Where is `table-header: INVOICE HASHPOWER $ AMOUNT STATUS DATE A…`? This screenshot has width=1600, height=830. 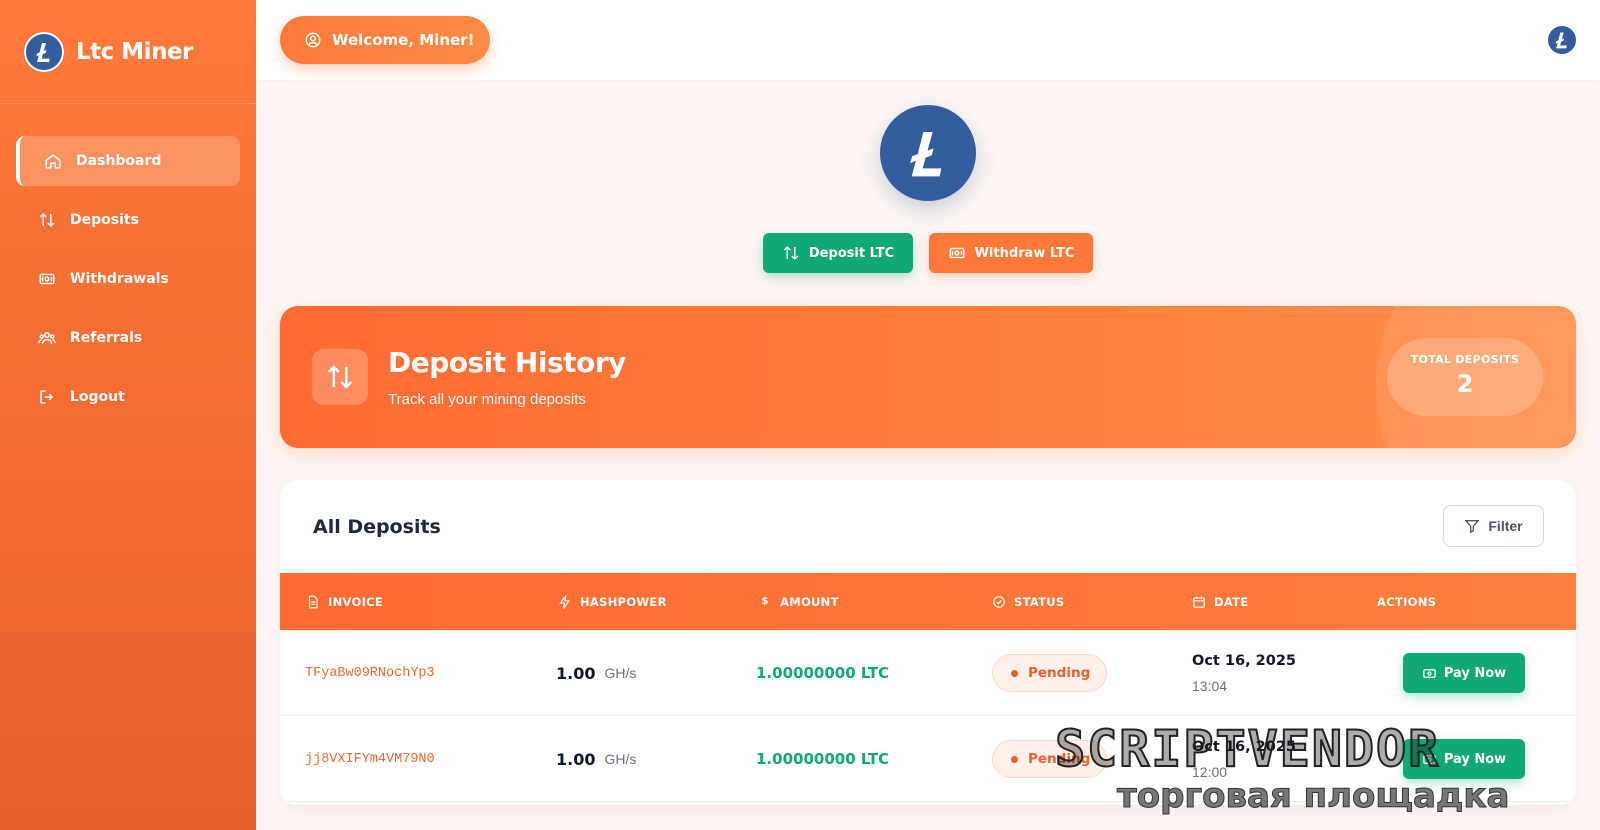
table-header: INVOICE HASHPOWER $ AMOUNT STATUS DATE A… is located at coordinates (928, 601).